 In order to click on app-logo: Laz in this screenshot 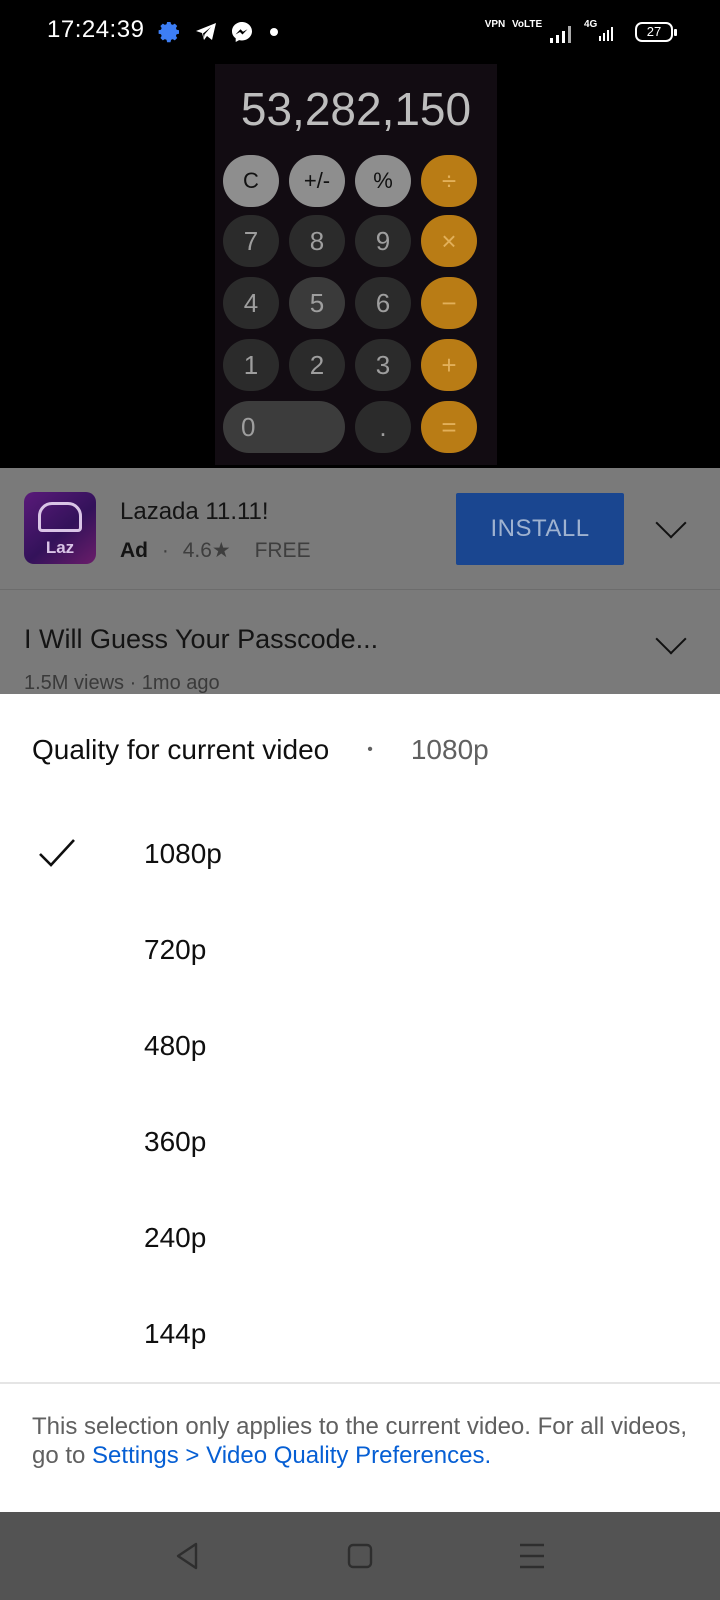, I will do `click(60, 528)`.